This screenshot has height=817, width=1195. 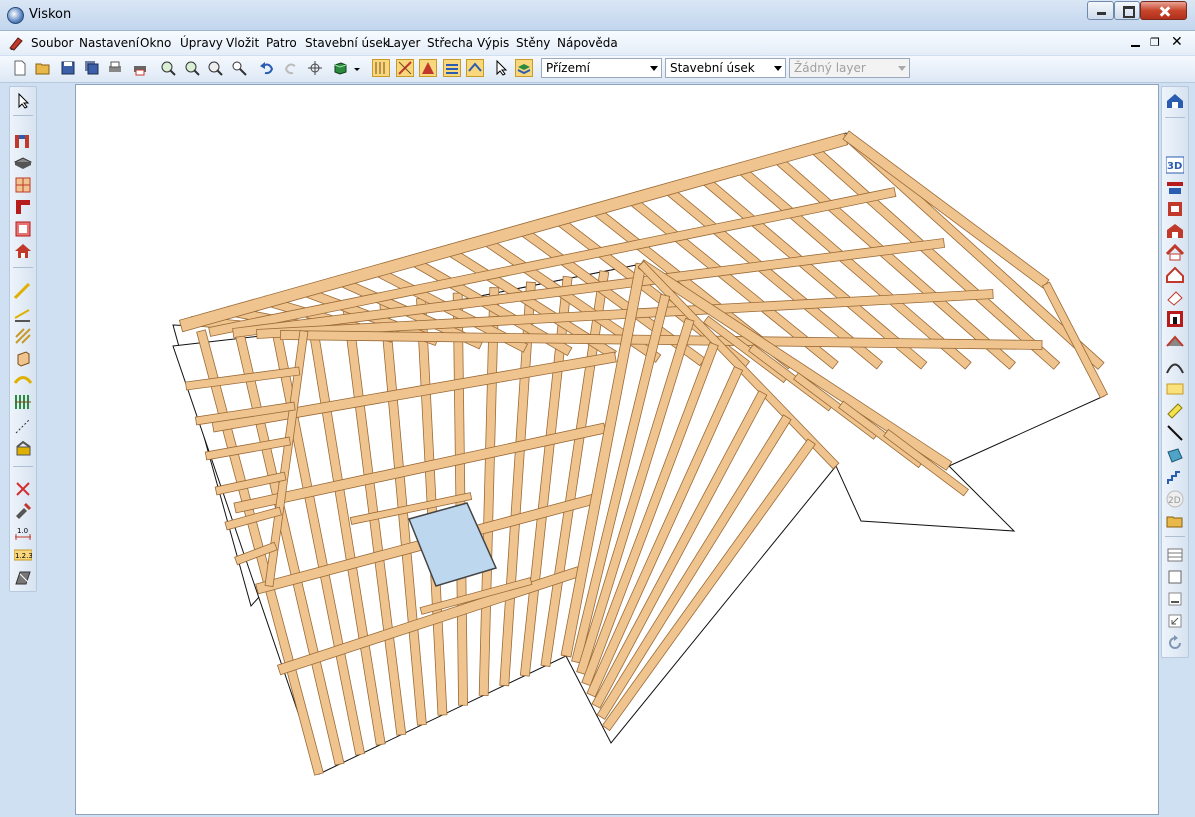 What do you see at coordinates (1100, 10) in the screenshot?
I see `minimize-button` at bounding box center [1100, 10].